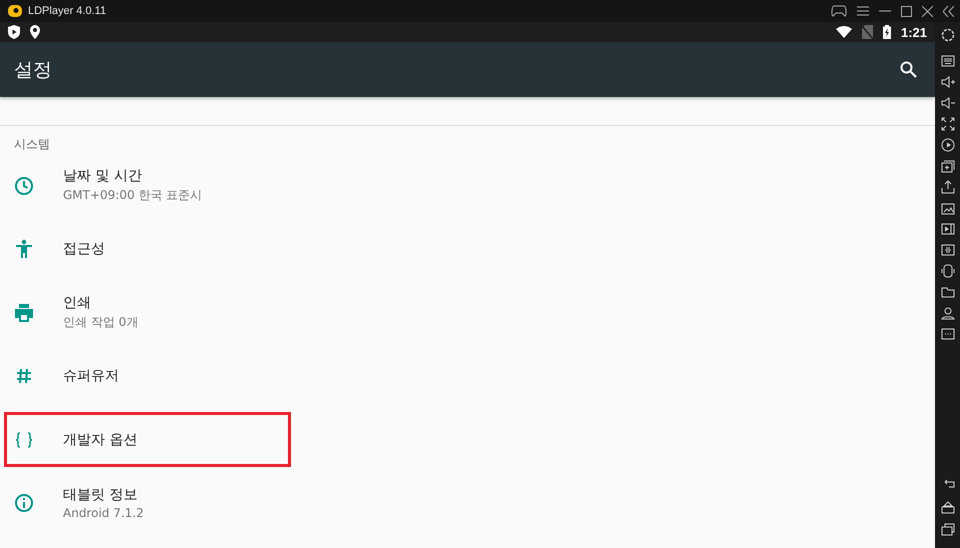  What do you see at coordinates (100, 439) in the screenshot?
I see `setting-title: 개발자 옵션` at bounding box center [100, 439].